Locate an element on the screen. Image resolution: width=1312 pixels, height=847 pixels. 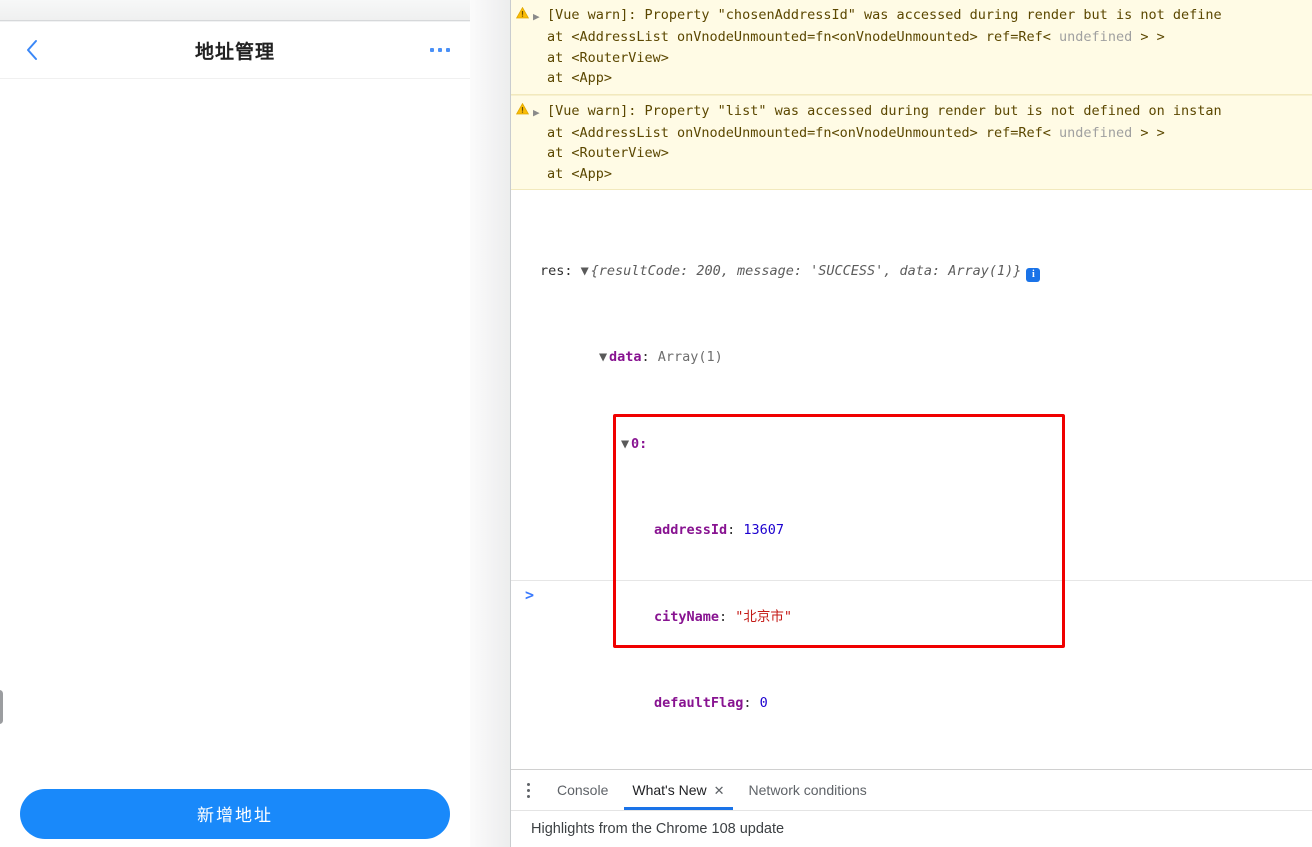
chevron-left-icon is located at coordinates (32, 50).